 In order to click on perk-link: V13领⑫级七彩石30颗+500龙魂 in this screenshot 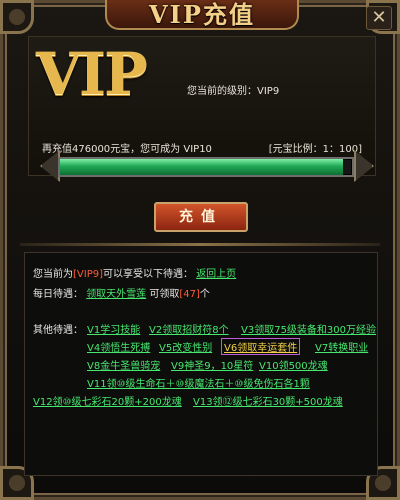, I will do `click(268, 400)`.